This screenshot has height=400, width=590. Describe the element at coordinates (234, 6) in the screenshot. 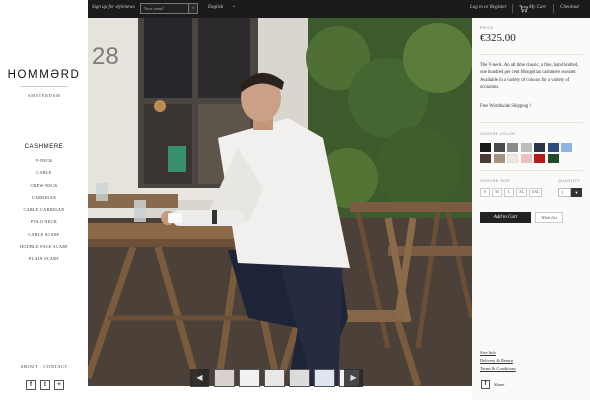

I see `chevron-down-icon: ⌄` at that location.